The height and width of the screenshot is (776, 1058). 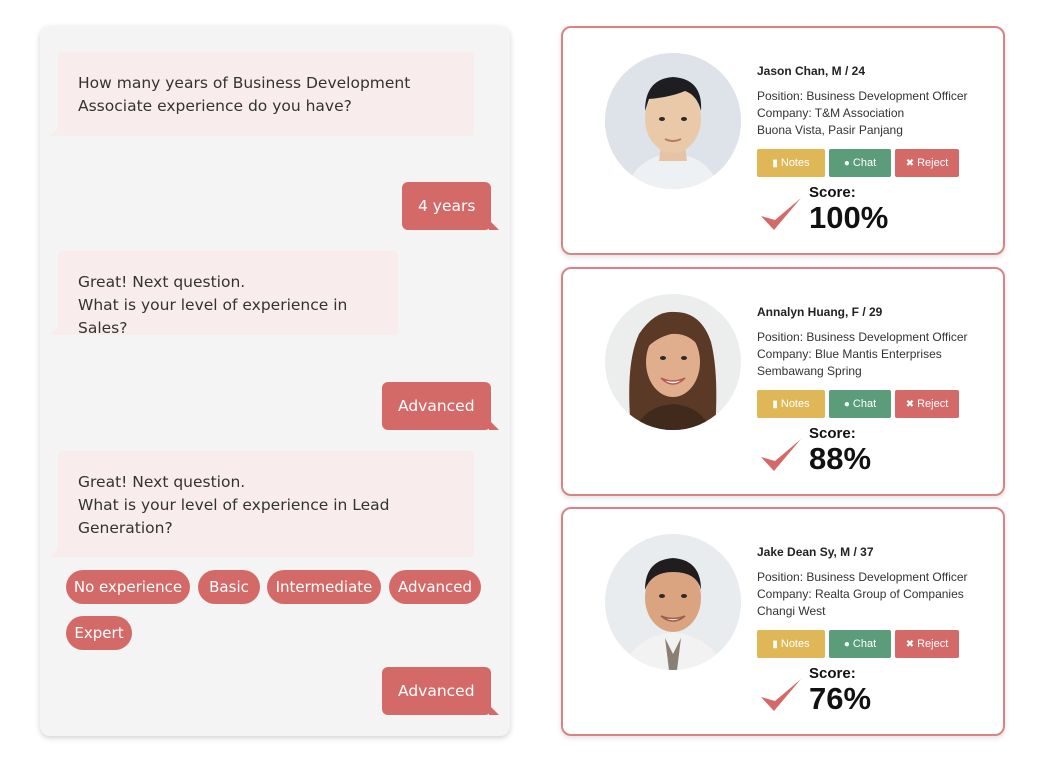 I want to click on score-value: 100%, so click(x=849, y=217).